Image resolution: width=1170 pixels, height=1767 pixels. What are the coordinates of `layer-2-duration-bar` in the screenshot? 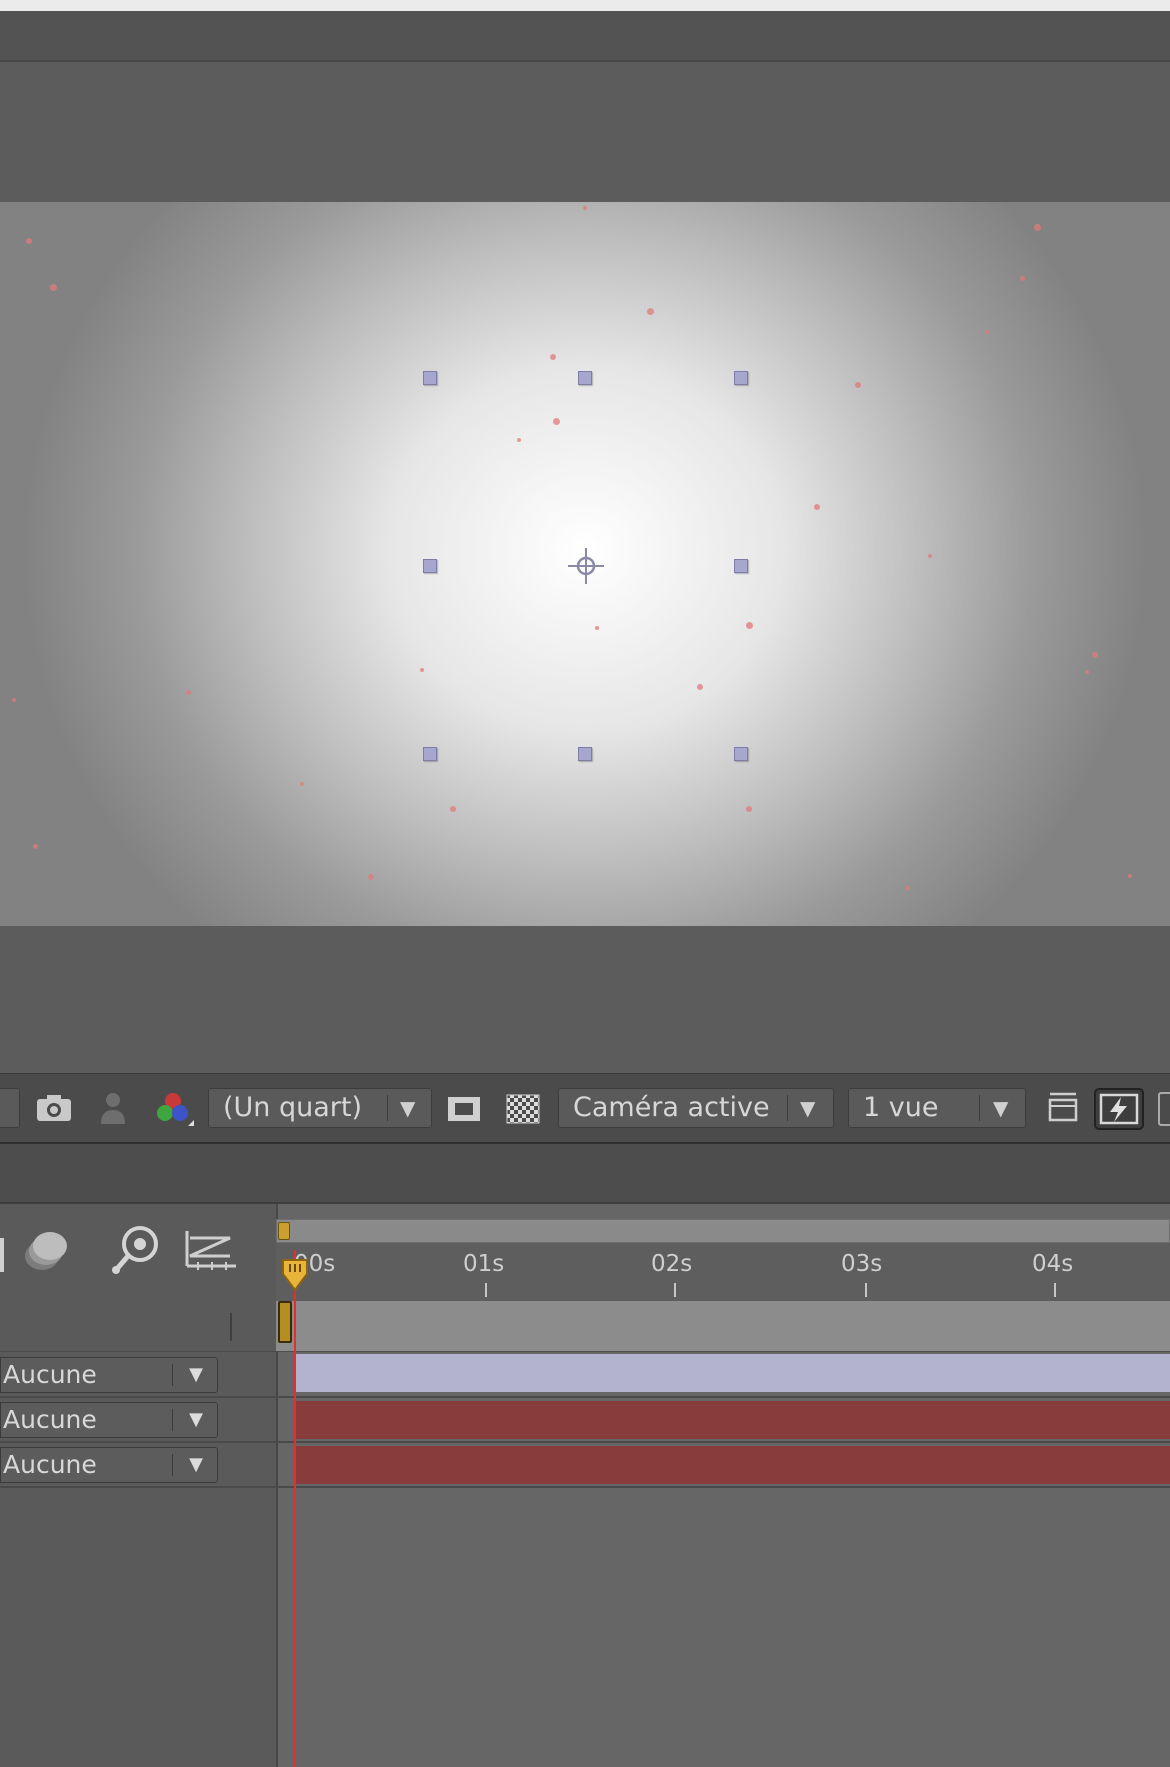 It's located at (733, 1420).